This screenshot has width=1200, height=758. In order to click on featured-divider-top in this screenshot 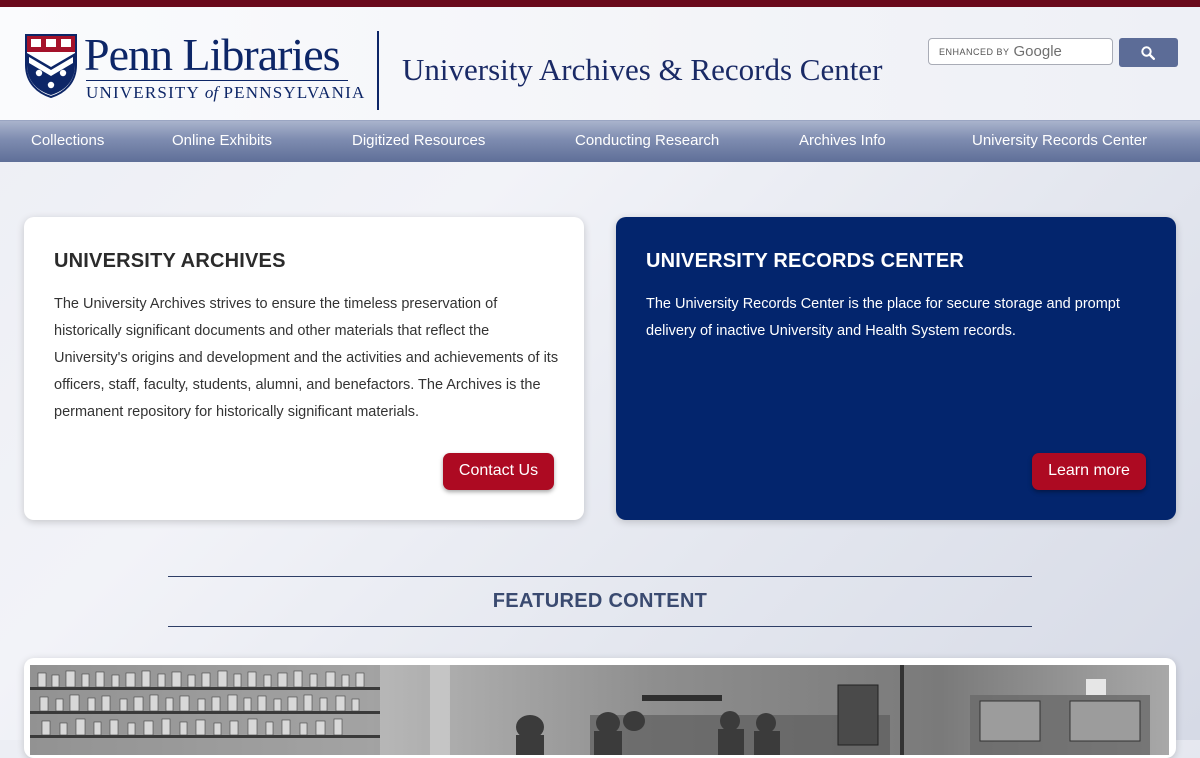, I will do `click(600, 576)`.